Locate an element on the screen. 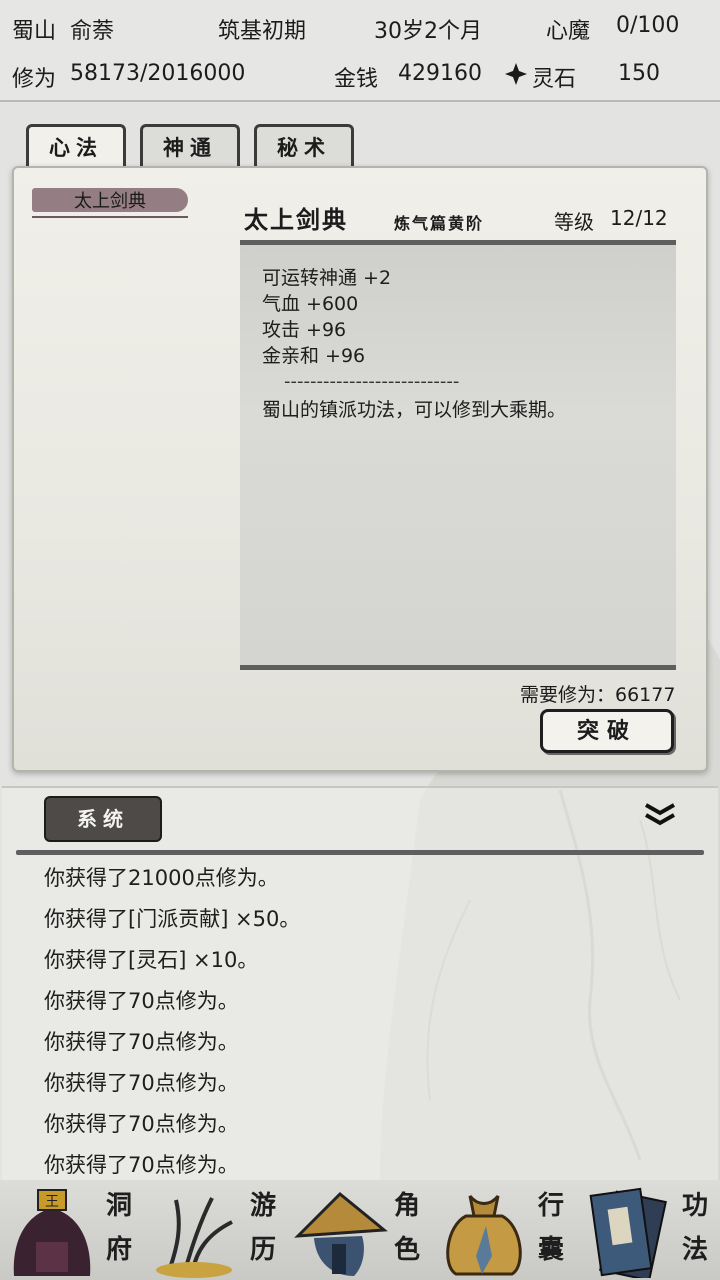 The image size is (720, 1280). cultivation-label: 修为 is located at coordinates (34, 79).